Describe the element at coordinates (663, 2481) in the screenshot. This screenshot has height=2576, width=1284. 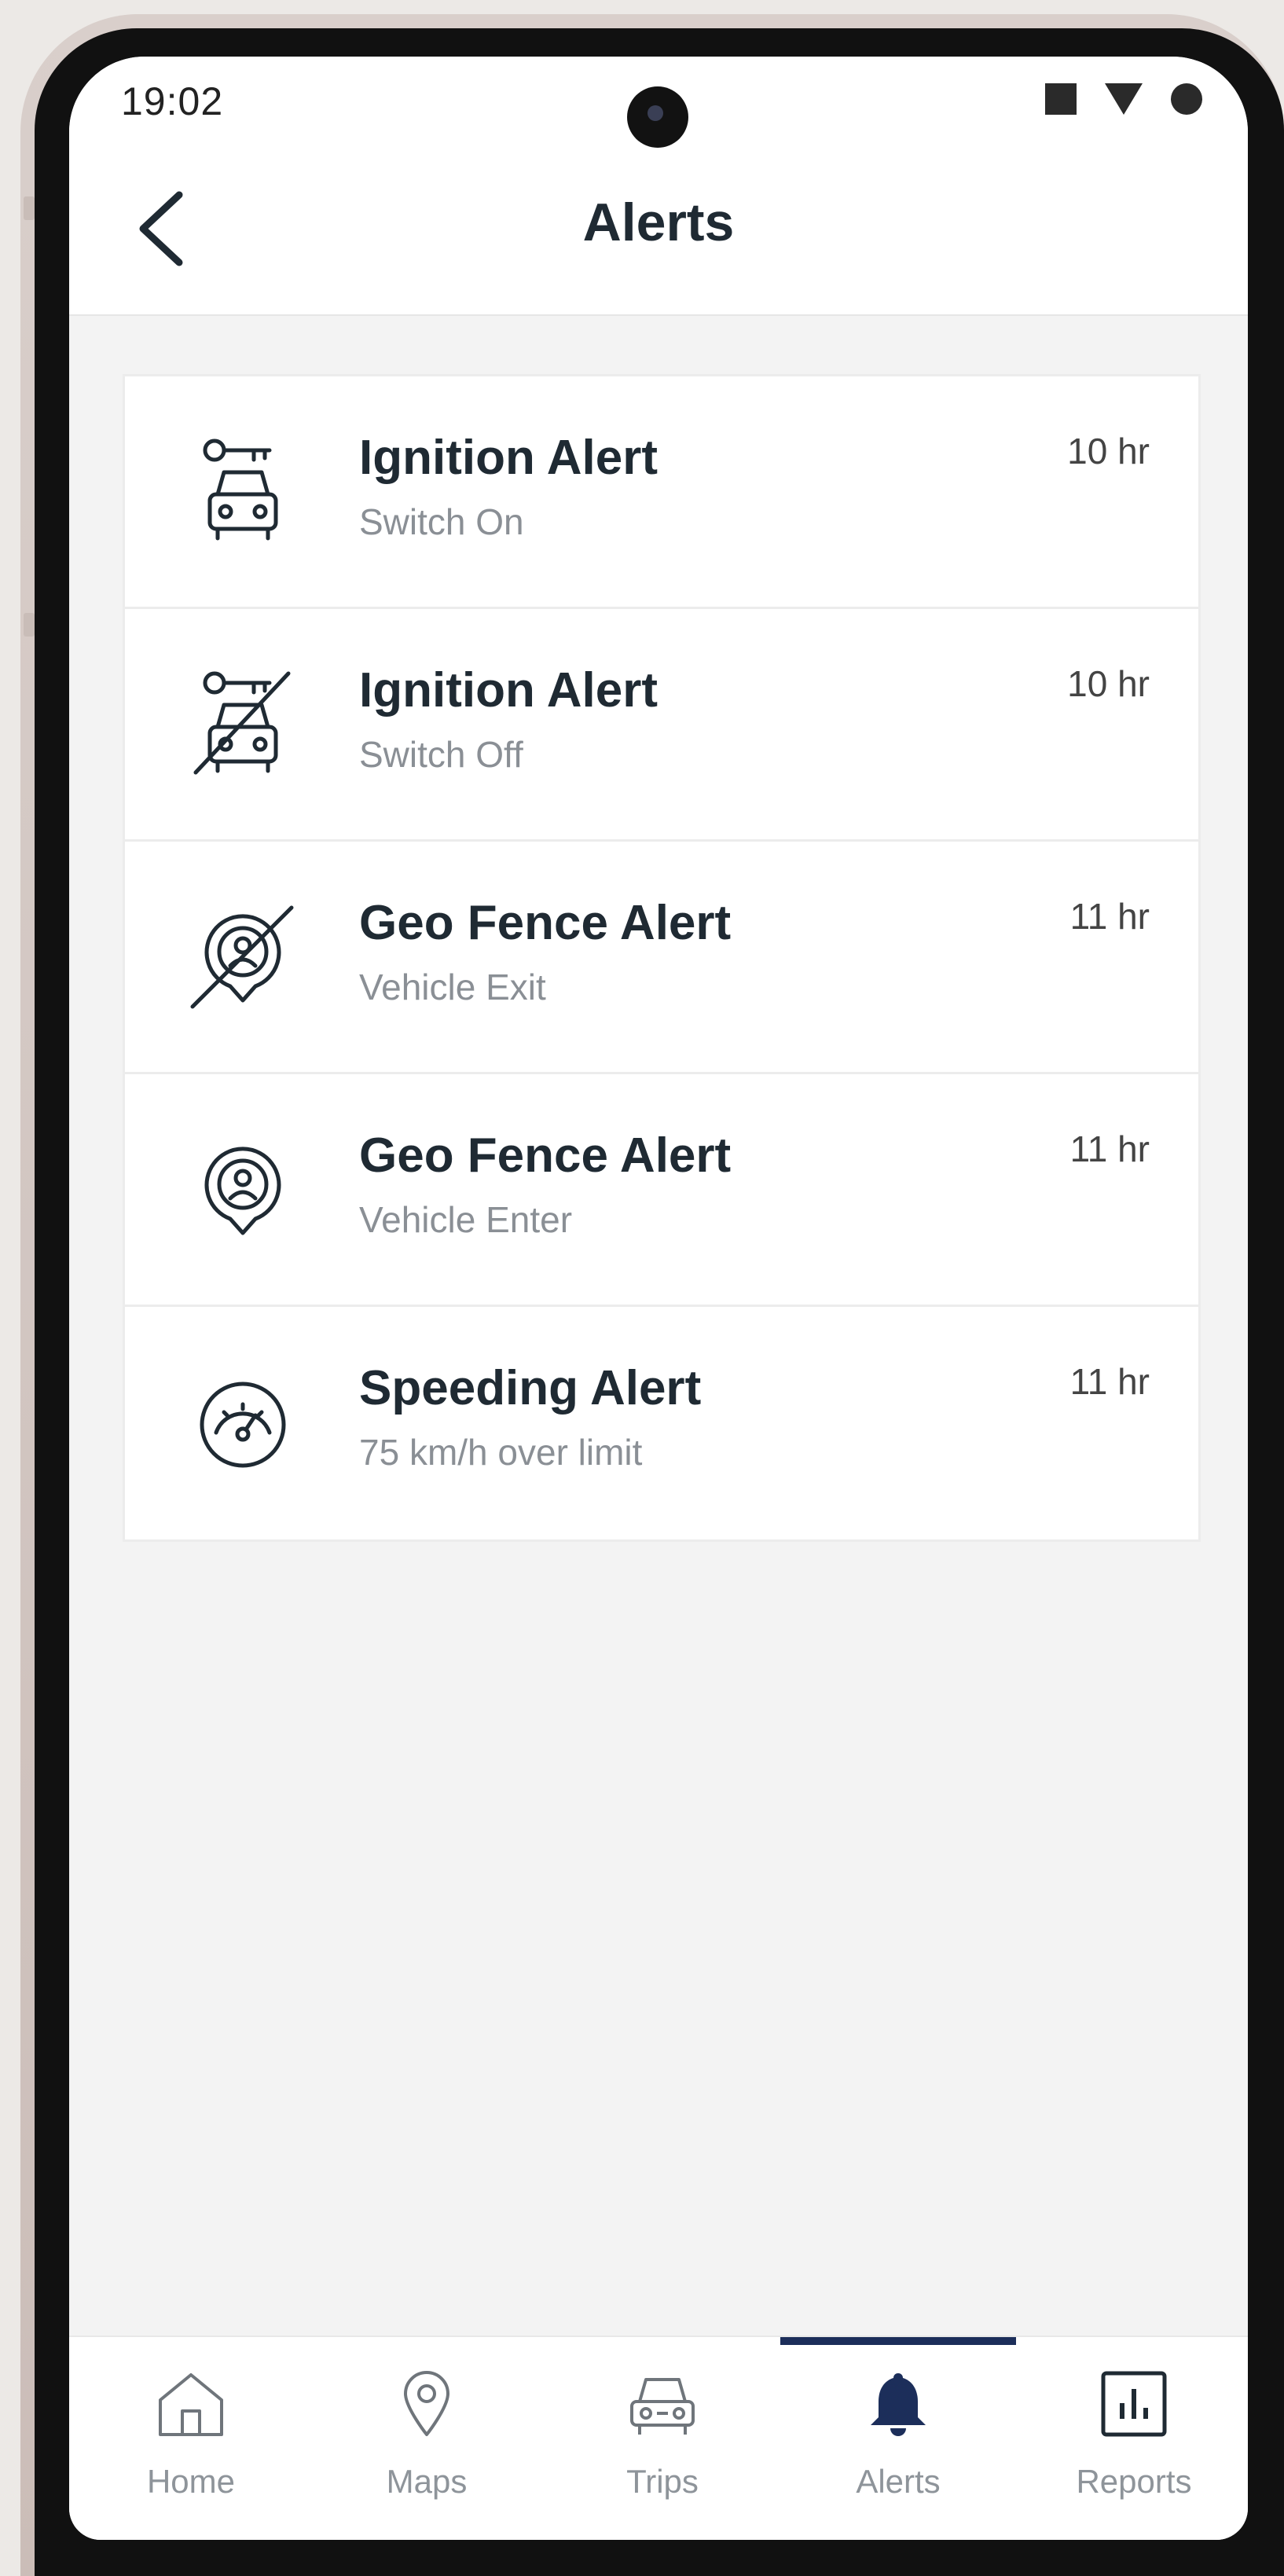
I see `nav-label: Trips` at that location.